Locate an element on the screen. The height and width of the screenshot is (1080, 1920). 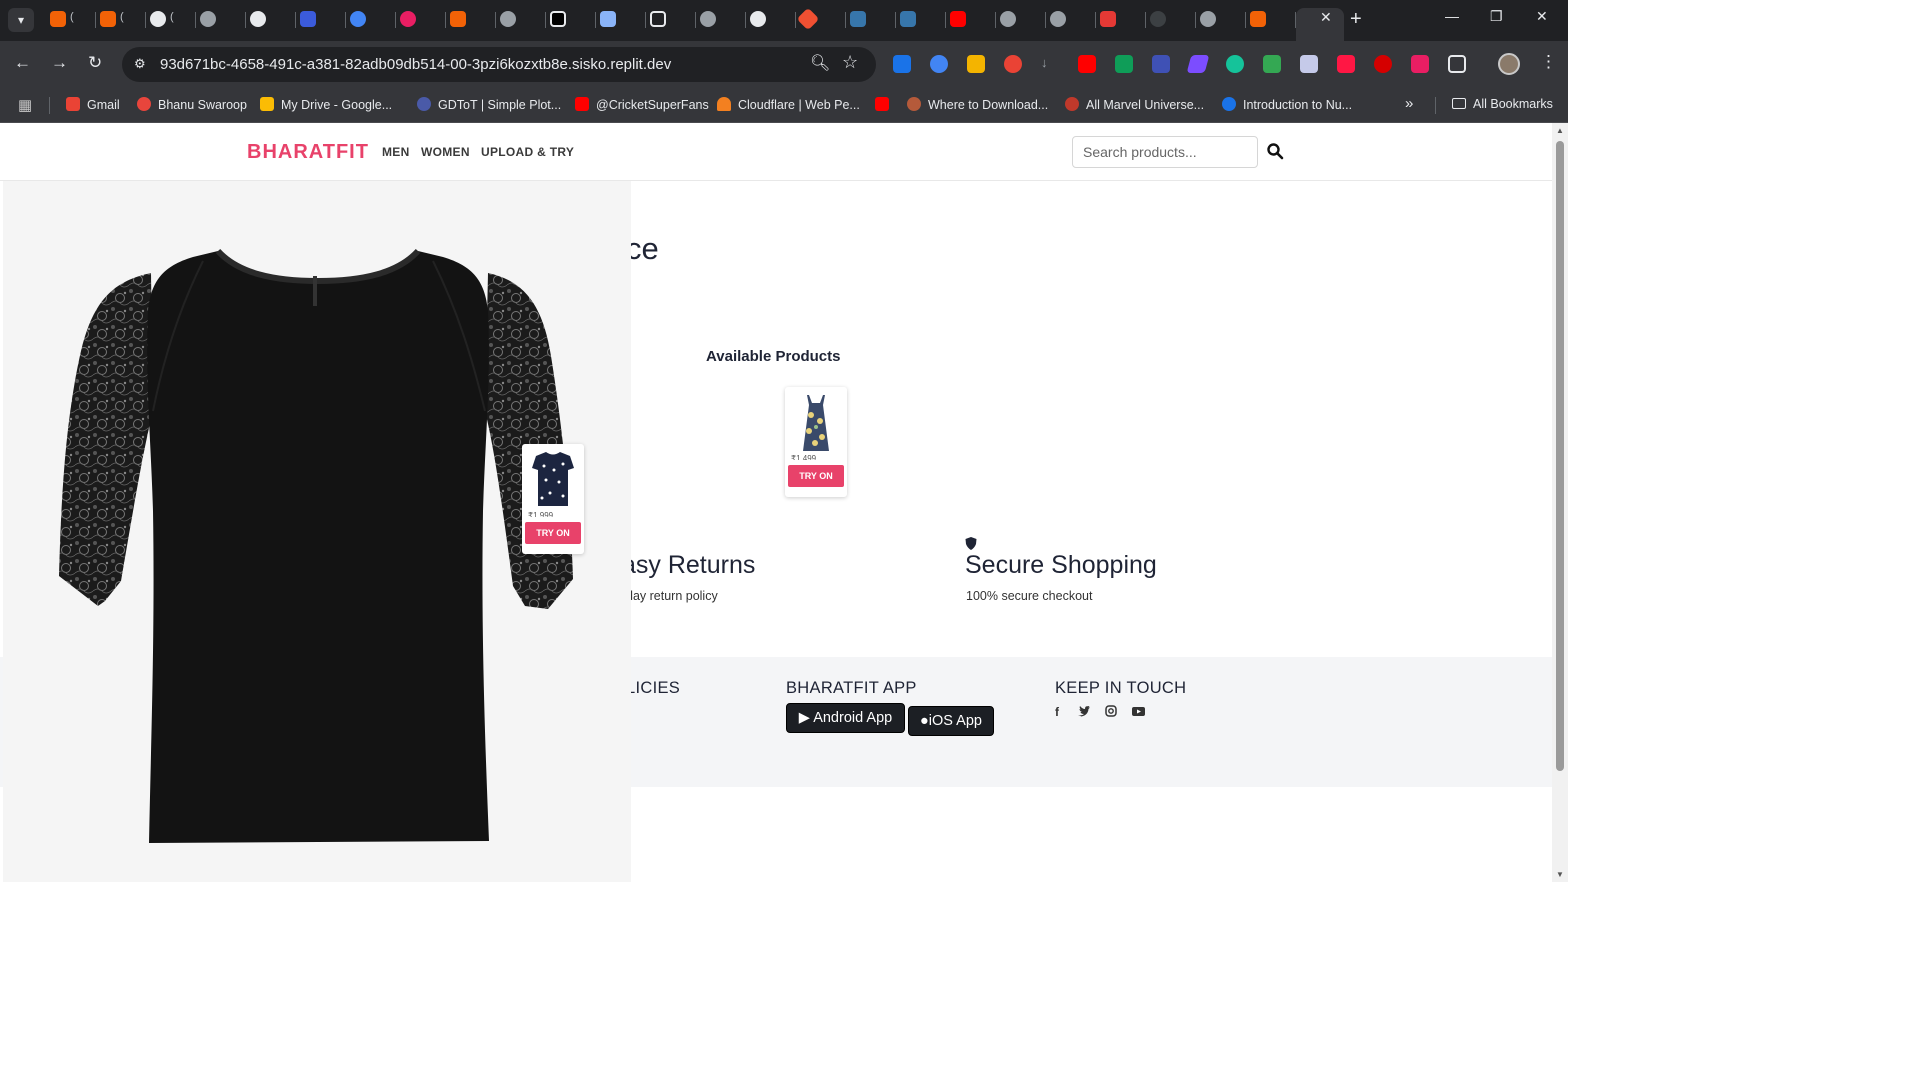
app-icon is located at coordinates (1108, 19).